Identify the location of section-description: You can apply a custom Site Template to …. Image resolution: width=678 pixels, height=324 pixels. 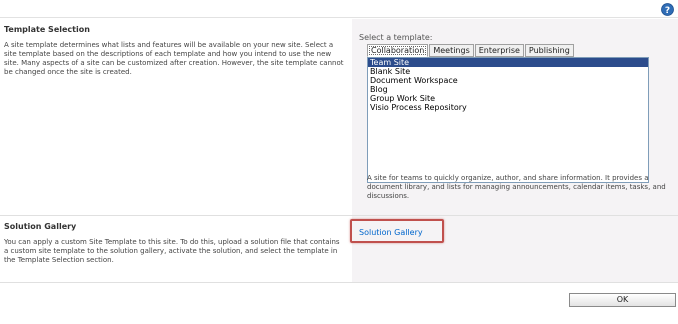
(172, 251).